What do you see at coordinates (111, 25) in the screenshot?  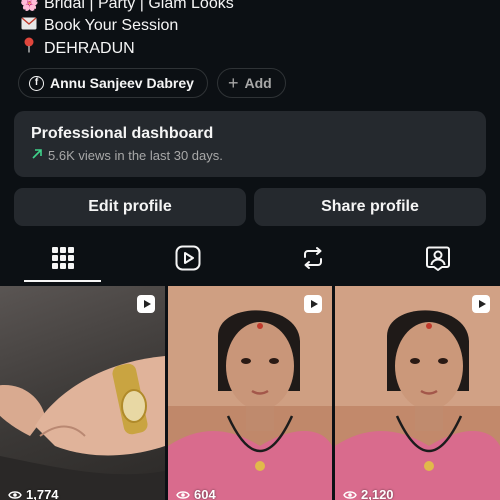 I see `bio-text: Book Your Session` at bounding box center [111, 25].